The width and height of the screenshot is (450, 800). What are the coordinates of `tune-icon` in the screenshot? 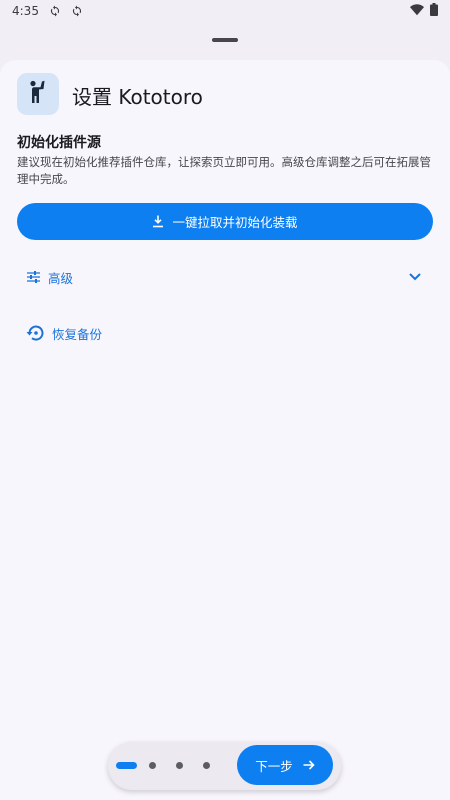 It's located at (33, 277).